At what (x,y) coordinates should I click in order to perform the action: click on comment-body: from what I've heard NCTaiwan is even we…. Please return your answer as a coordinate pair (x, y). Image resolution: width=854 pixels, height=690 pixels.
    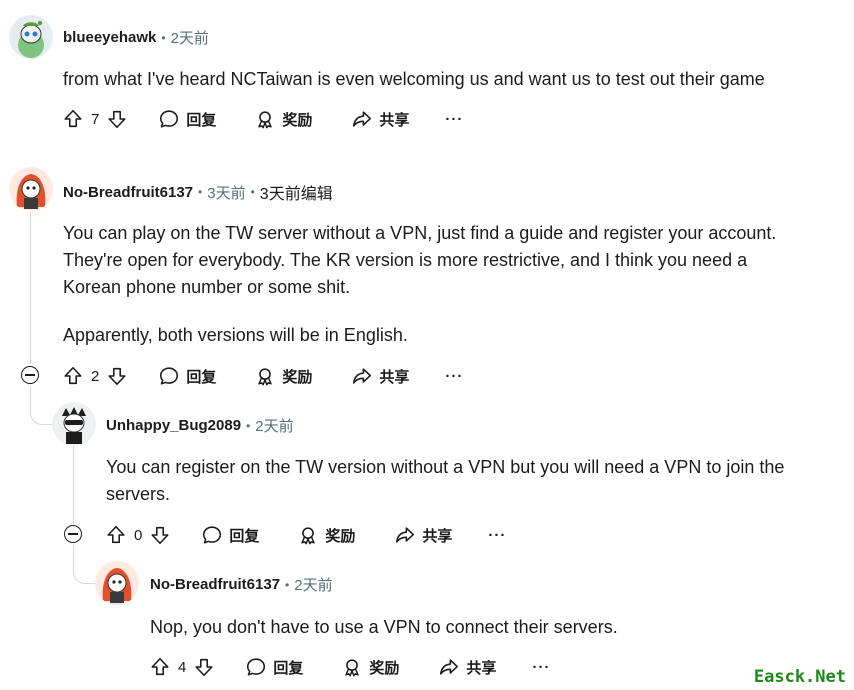
    Looking at the image, I should click on (414, 79).